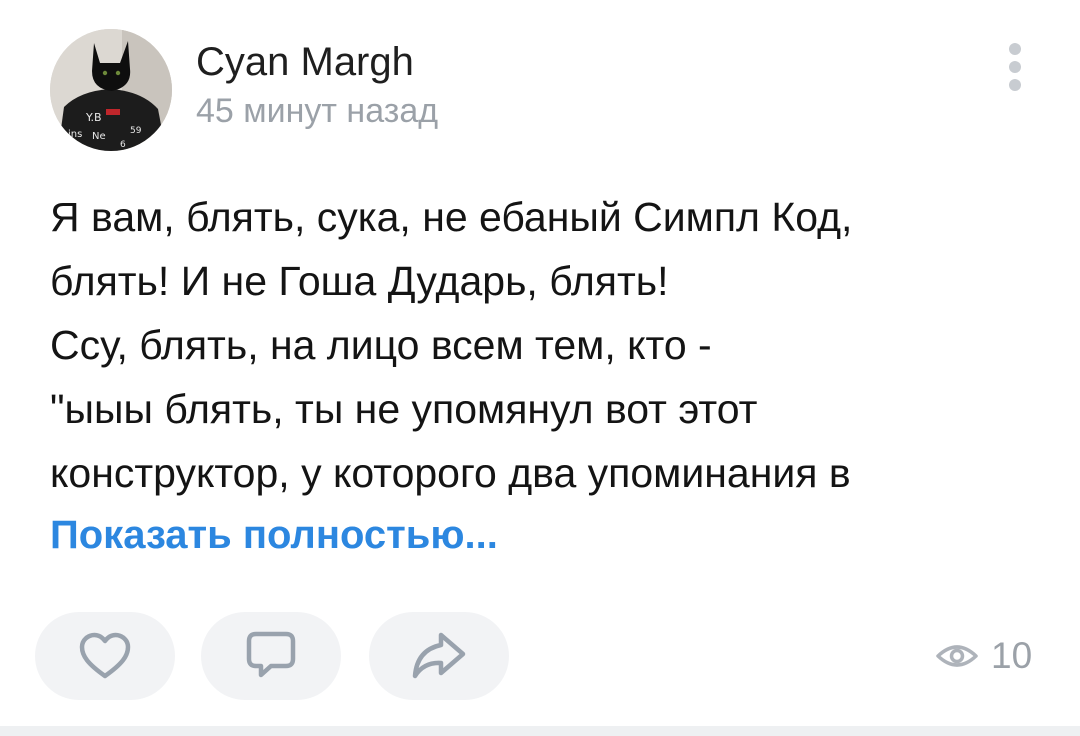  I want to click on more-options-icon, so click(1016, 67).